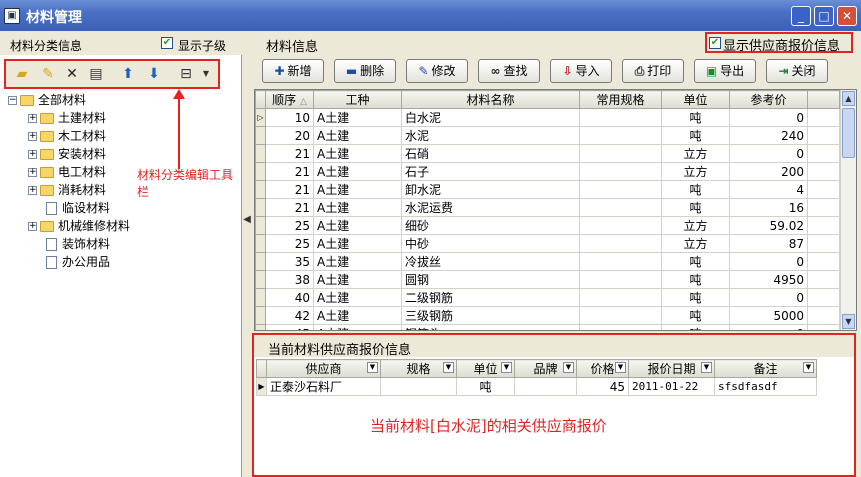 The image size is (861, 477). What do you see at coordinates (365, 71) in the screenshot?
I see `delete-button: ▬ 删除` at bounding box center [365, 71].